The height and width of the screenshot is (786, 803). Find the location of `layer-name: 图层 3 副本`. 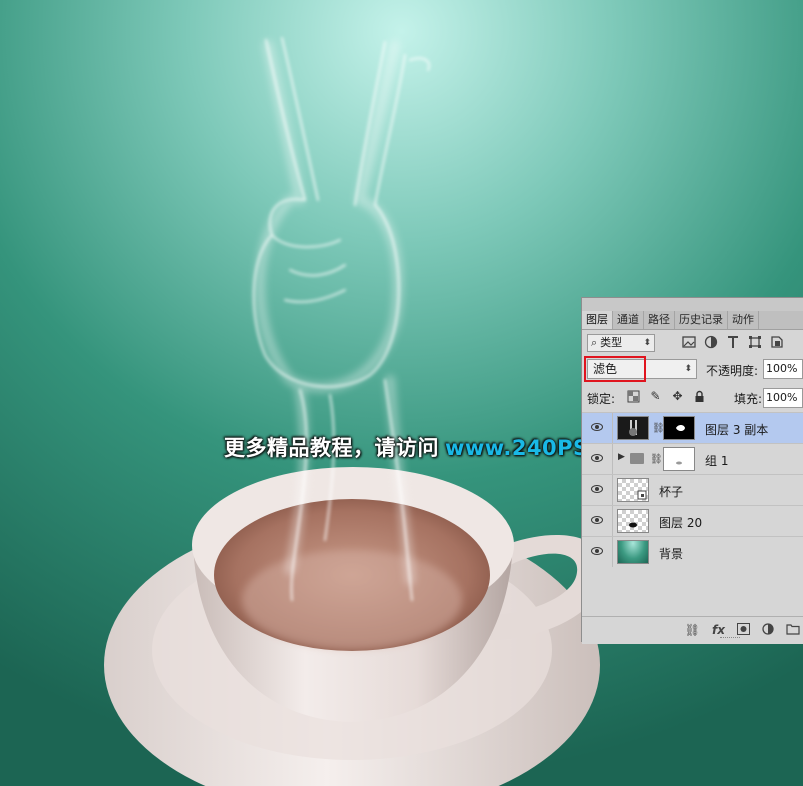

layer-name: 图层 3 副本 is located at coordinates (737, 430).